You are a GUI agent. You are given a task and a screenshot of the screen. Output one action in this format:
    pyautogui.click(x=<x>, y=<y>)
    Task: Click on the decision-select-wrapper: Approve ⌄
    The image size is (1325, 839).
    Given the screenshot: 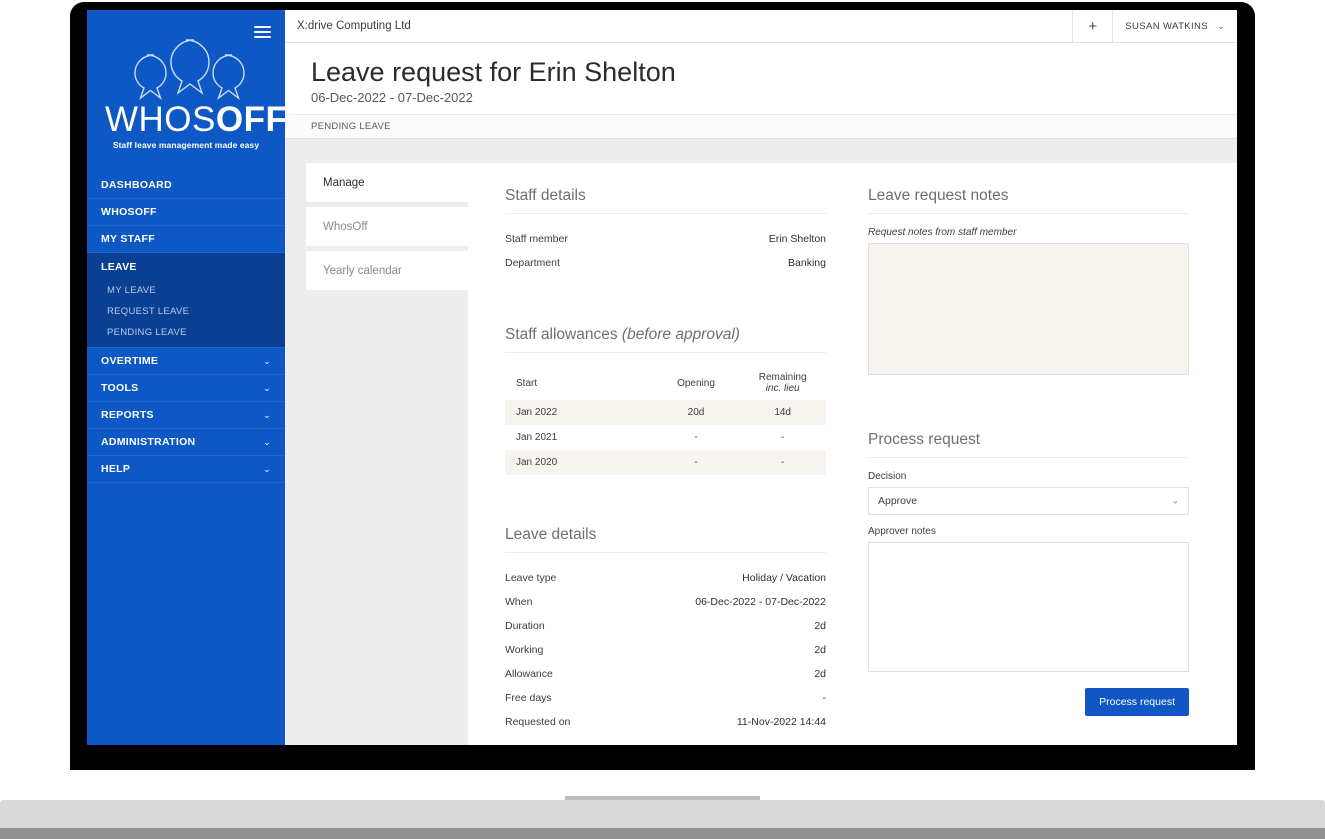 What is the action you would take?
    pyautogui.click(x=1028, y=501)
    